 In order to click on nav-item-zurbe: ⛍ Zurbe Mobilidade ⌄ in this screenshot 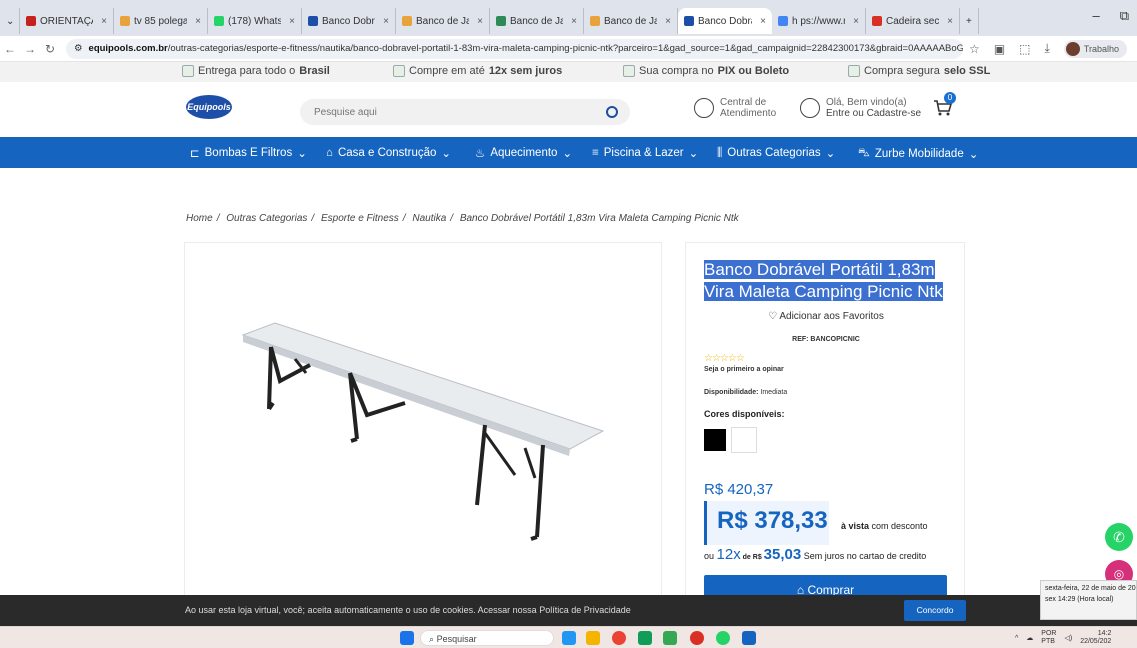, I will do `click(918, 153)`.